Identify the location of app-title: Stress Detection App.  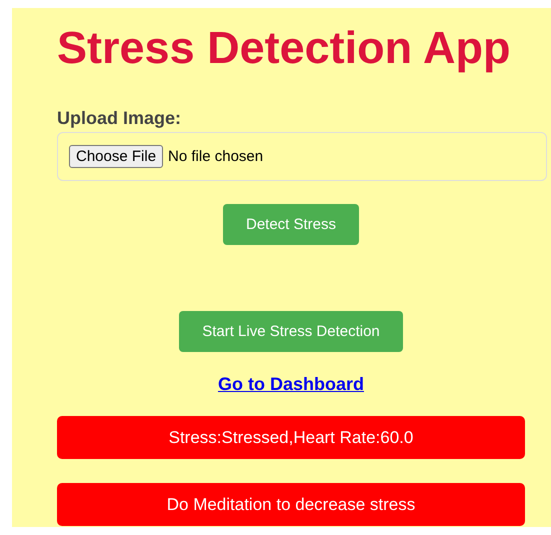
(284, 48).